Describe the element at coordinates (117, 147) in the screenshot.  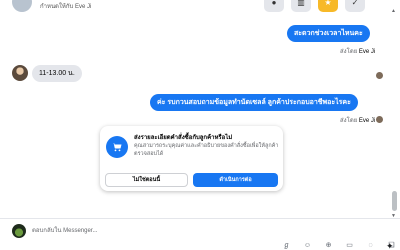
I see `cart-icon` at that location.